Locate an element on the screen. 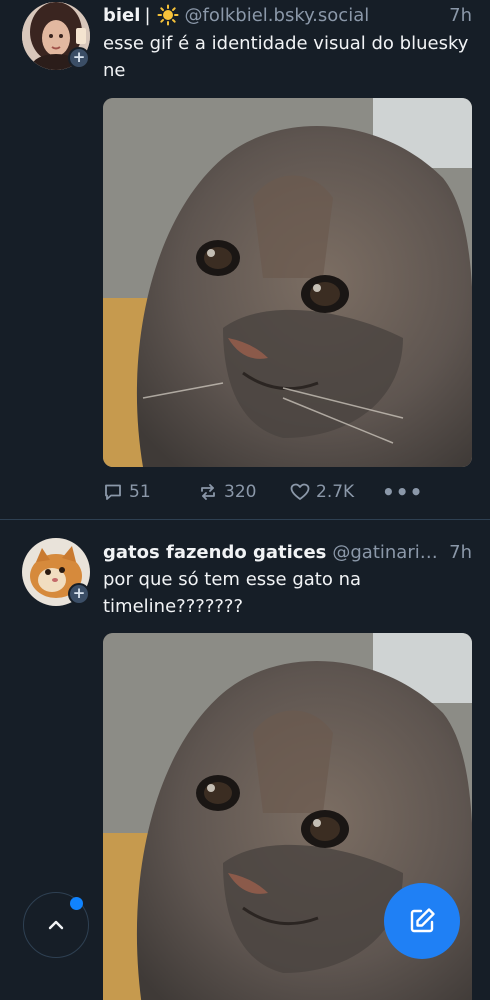  post-actions: 51 320 2.7K ••• is located at coordinates (263, 492).